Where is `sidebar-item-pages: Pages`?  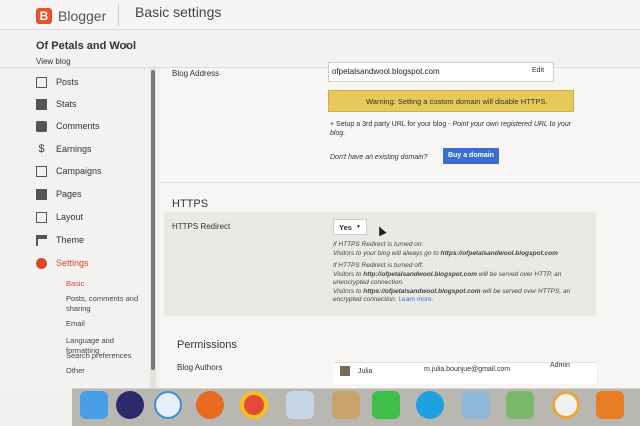 sidebar-item-pages: Pages is located at coordinates (59, 194).